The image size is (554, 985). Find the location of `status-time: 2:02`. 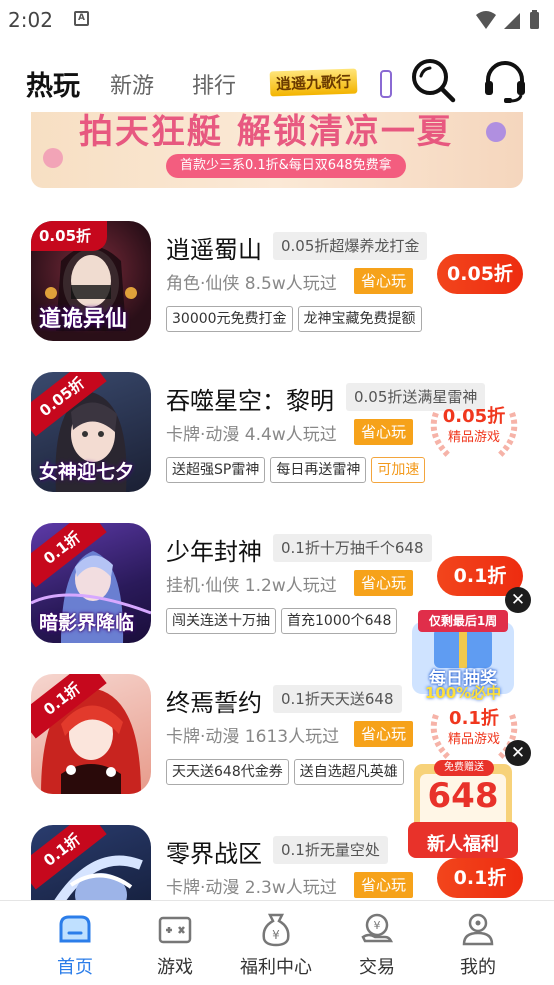

status-time: 2:02 is located at coordinates (30, 20).